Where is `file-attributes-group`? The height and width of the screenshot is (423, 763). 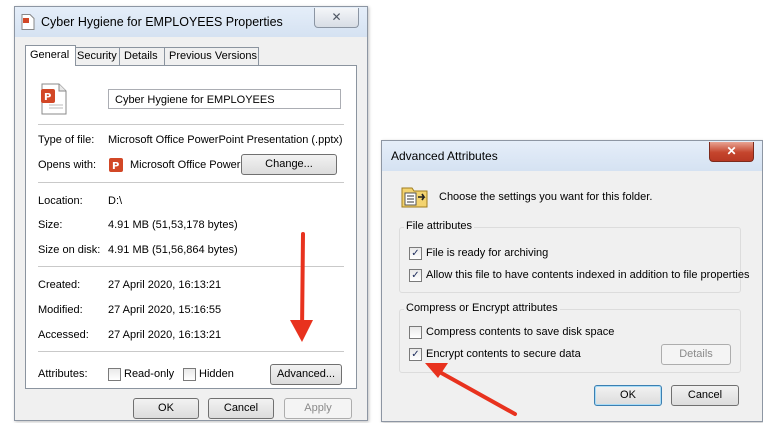 file-attributes-group is located at coordinates (570, 260).